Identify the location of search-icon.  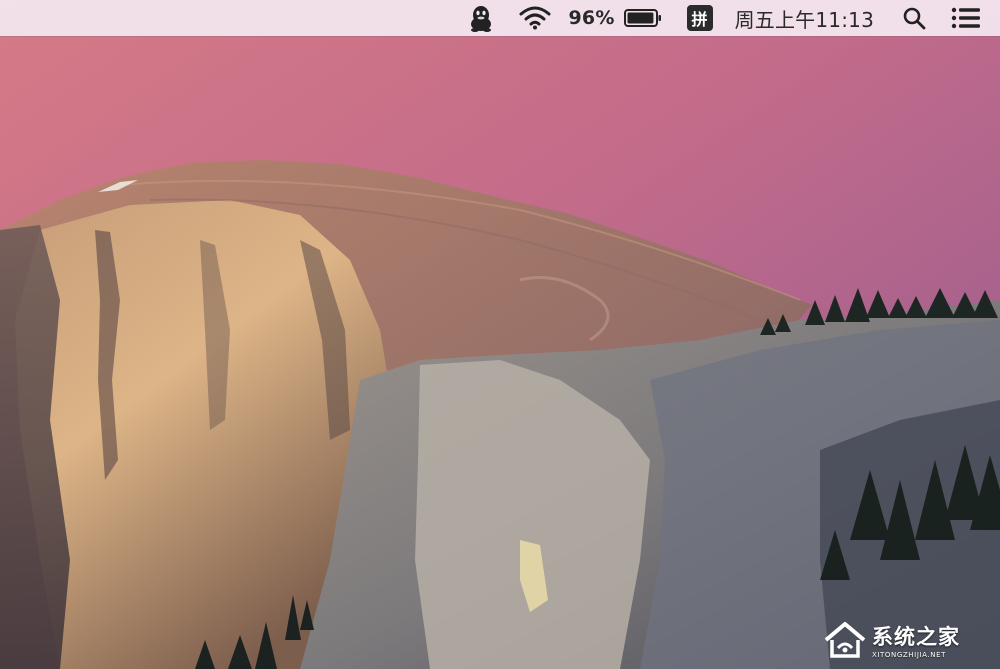
(914, 18).